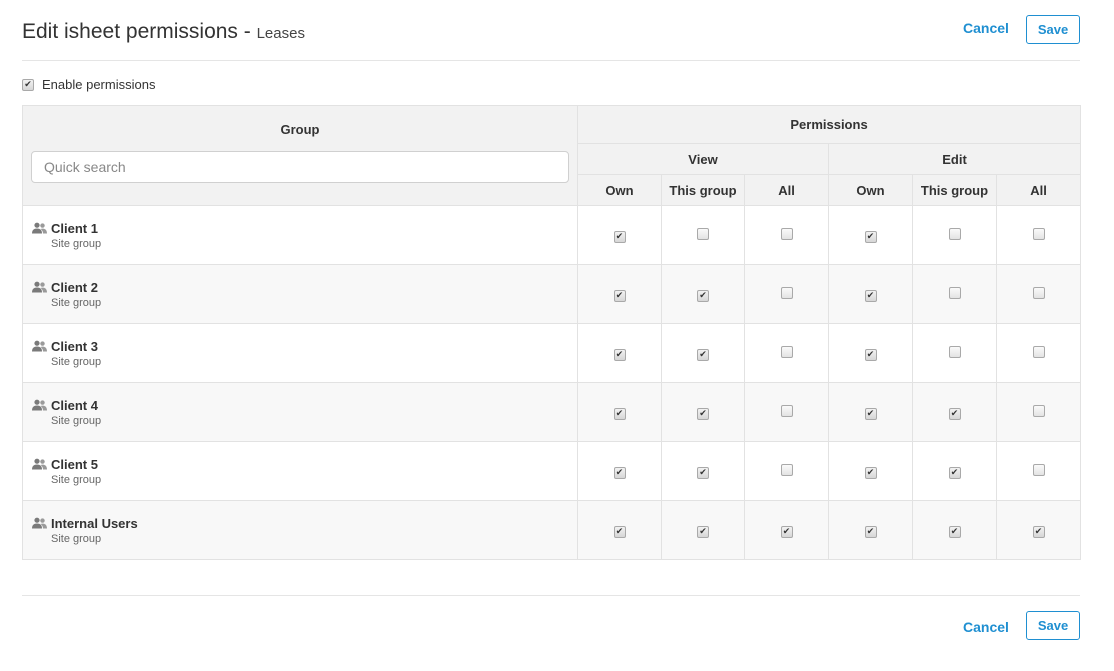 The height and width of the screenshot is (671, 1114). I want to click on view-header: View, so click(703, 159).